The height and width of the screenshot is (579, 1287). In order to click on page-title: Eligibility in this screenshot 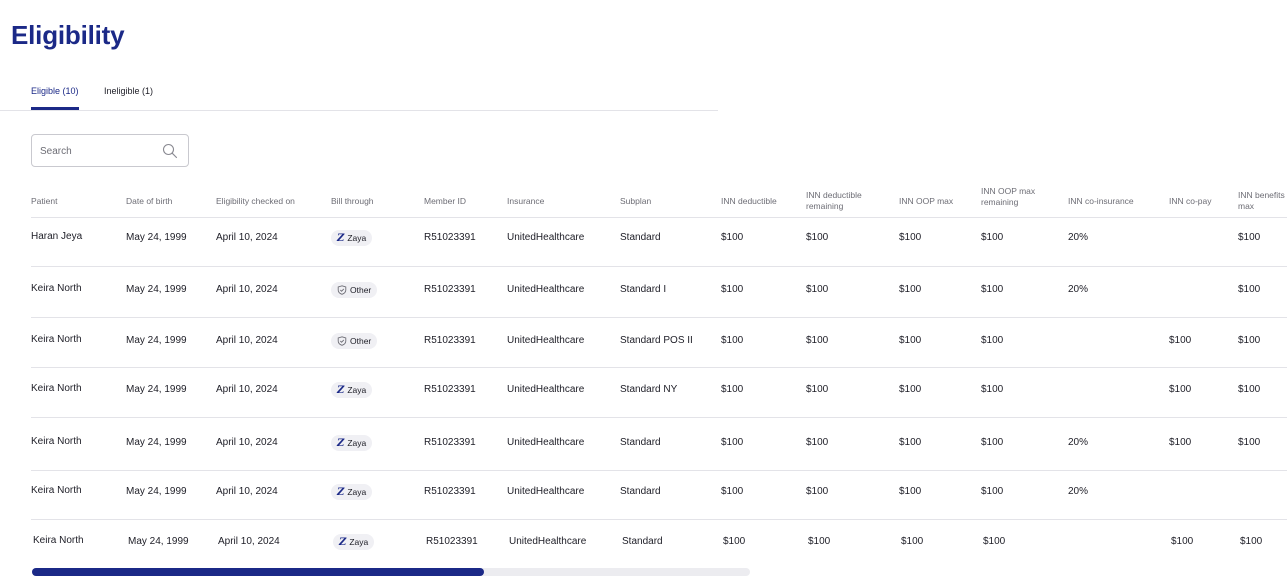, I will do `click(68, 35)`.